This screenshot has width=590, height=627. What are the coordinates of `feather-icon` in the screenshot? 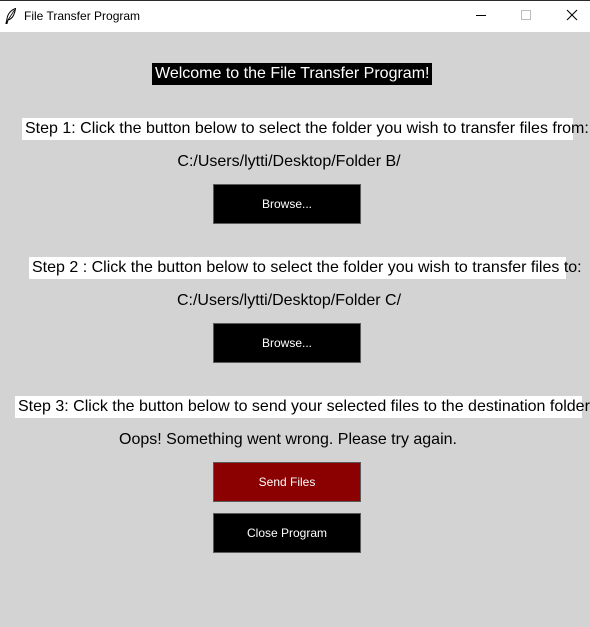 It's located at (11, 15).